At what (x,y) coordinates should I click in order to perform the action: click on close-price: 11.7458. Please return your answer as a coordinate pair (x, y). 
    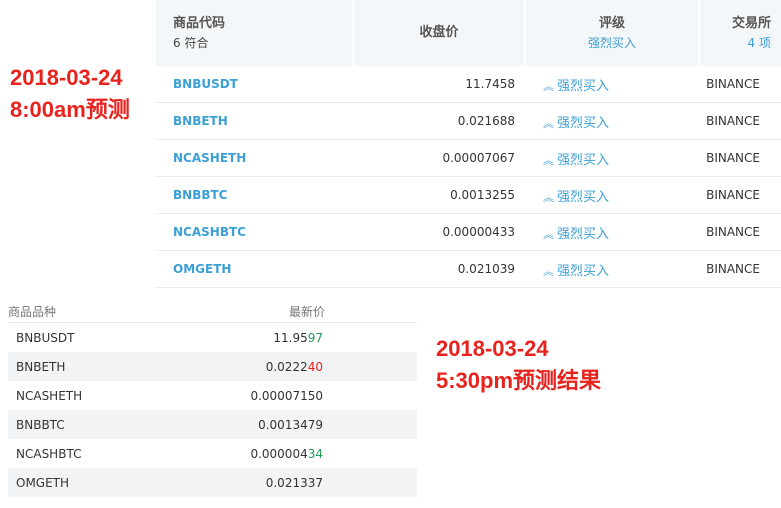
    Looking at the image, I should click on (490, 84).